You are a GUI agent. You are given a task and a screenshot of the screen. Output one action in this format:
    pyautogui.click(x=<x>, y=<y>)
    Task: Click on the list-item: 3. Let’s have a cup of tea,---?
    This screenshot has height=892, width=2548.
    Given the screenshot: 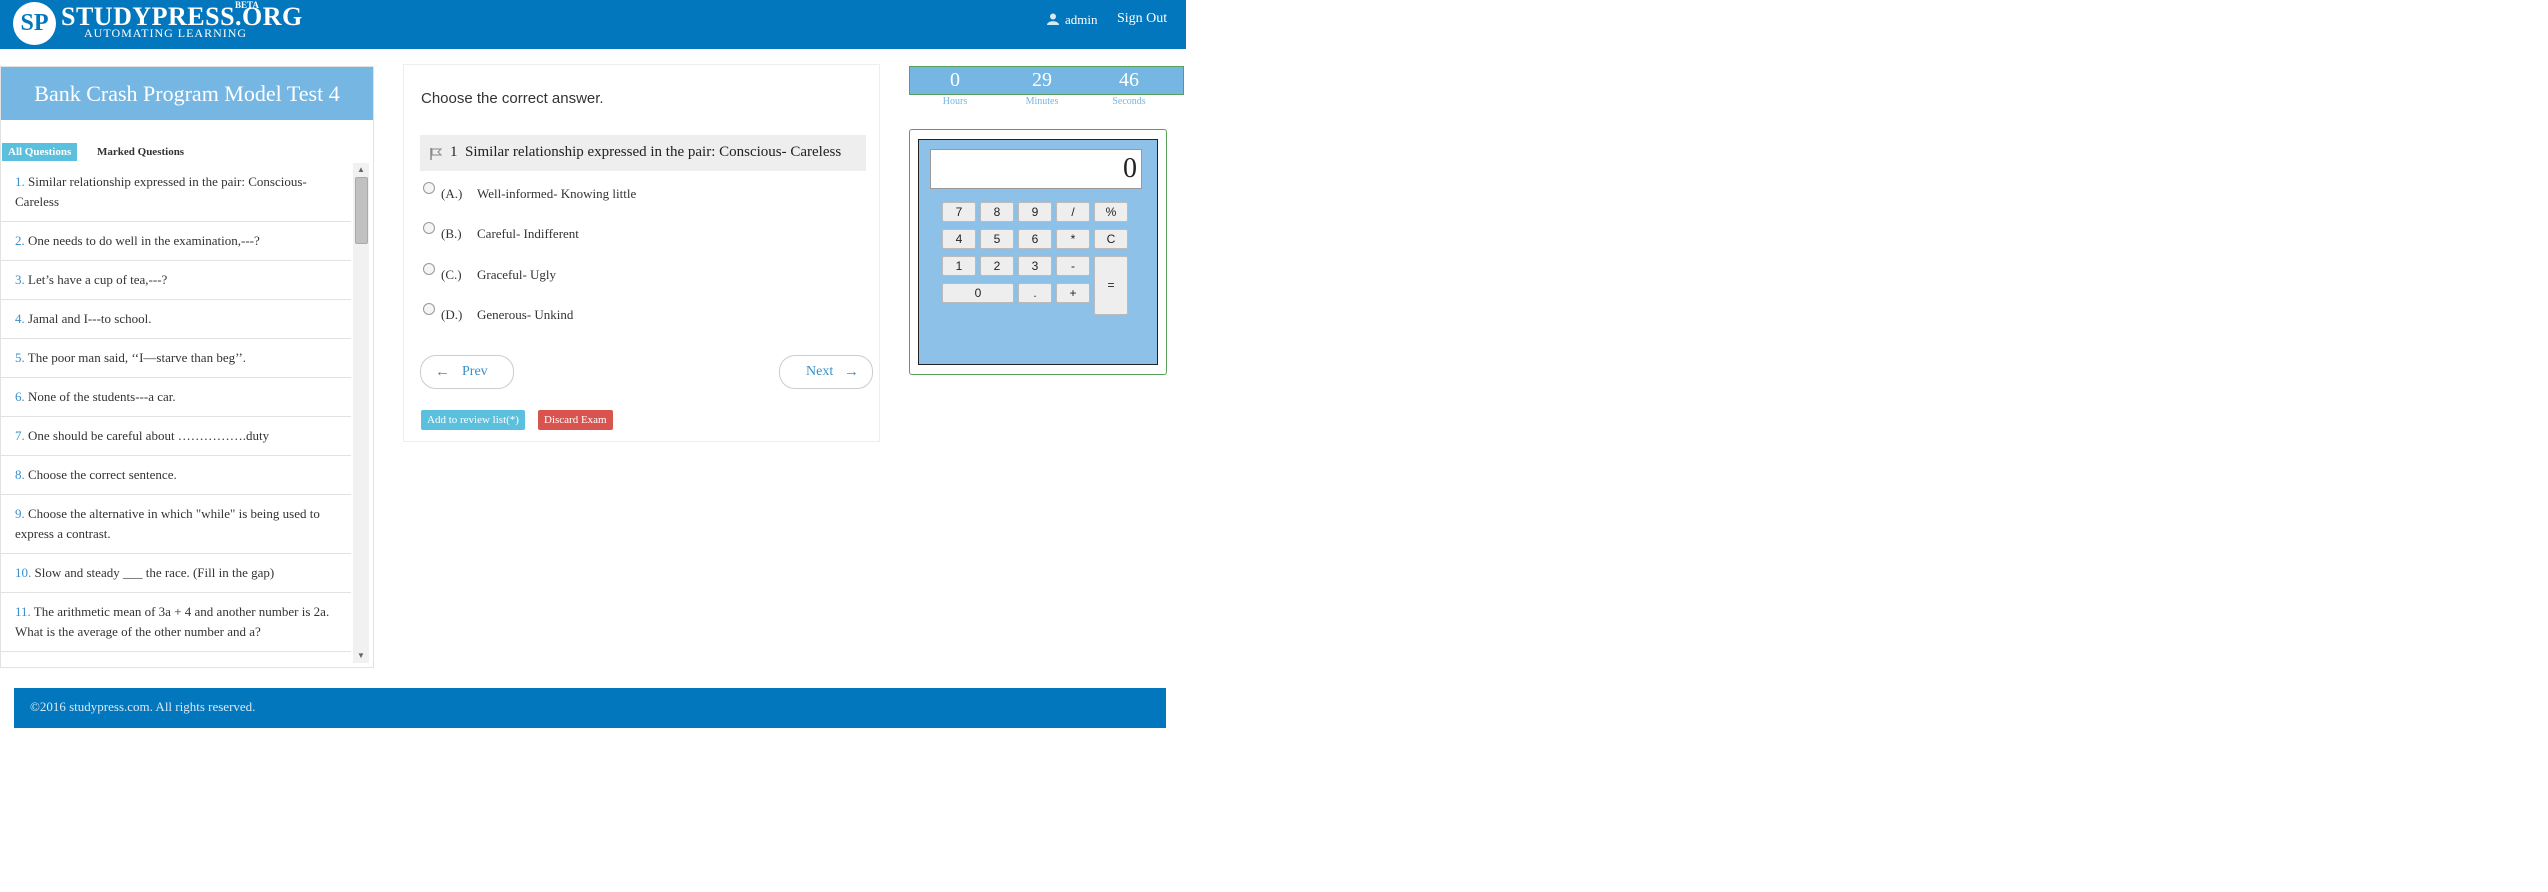 What is the action you would take?
    pyautogui.click(x=176, y=280)
    